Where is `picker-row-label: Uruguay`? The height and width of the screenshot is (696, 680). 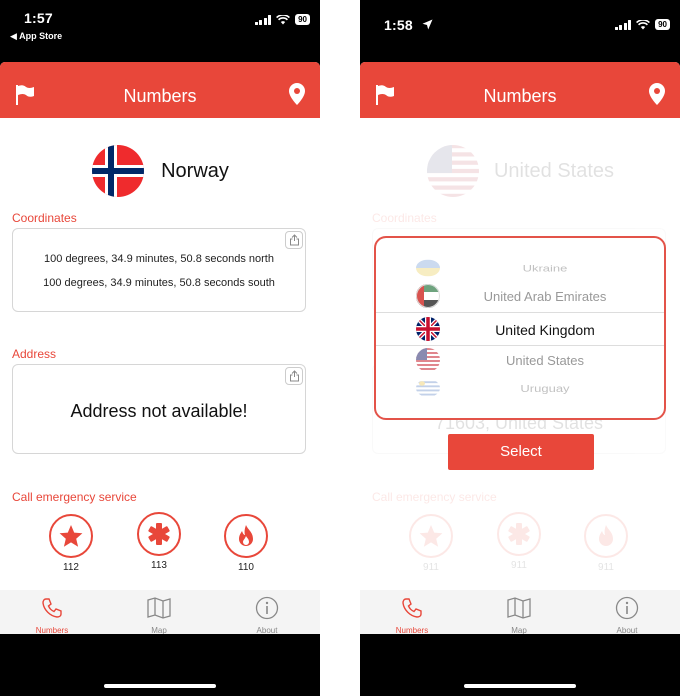 picker-row-label: Uruguay is located at coordinates (545, 388).